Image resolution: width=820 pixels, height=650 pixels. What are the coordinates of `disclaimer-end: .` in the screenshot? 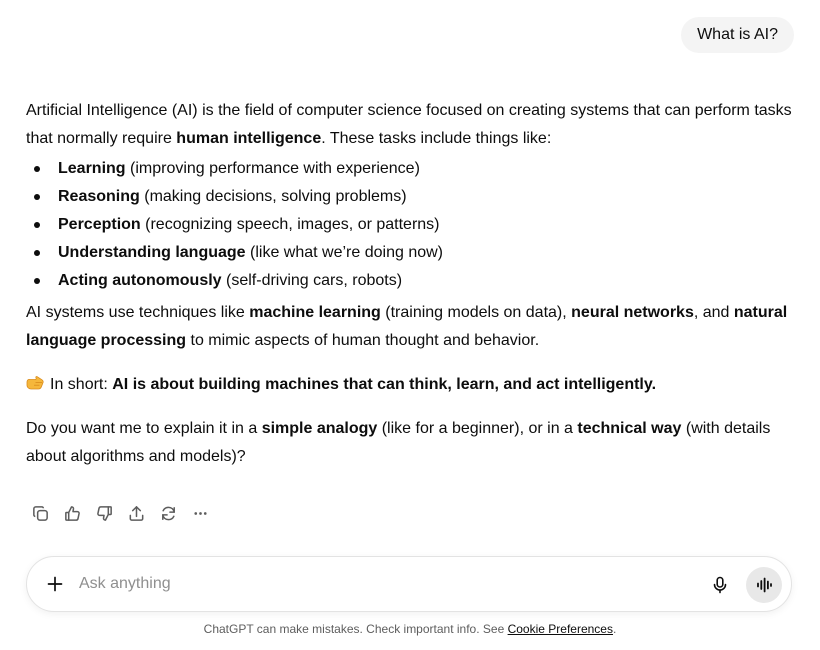 It's located at (614, 629).